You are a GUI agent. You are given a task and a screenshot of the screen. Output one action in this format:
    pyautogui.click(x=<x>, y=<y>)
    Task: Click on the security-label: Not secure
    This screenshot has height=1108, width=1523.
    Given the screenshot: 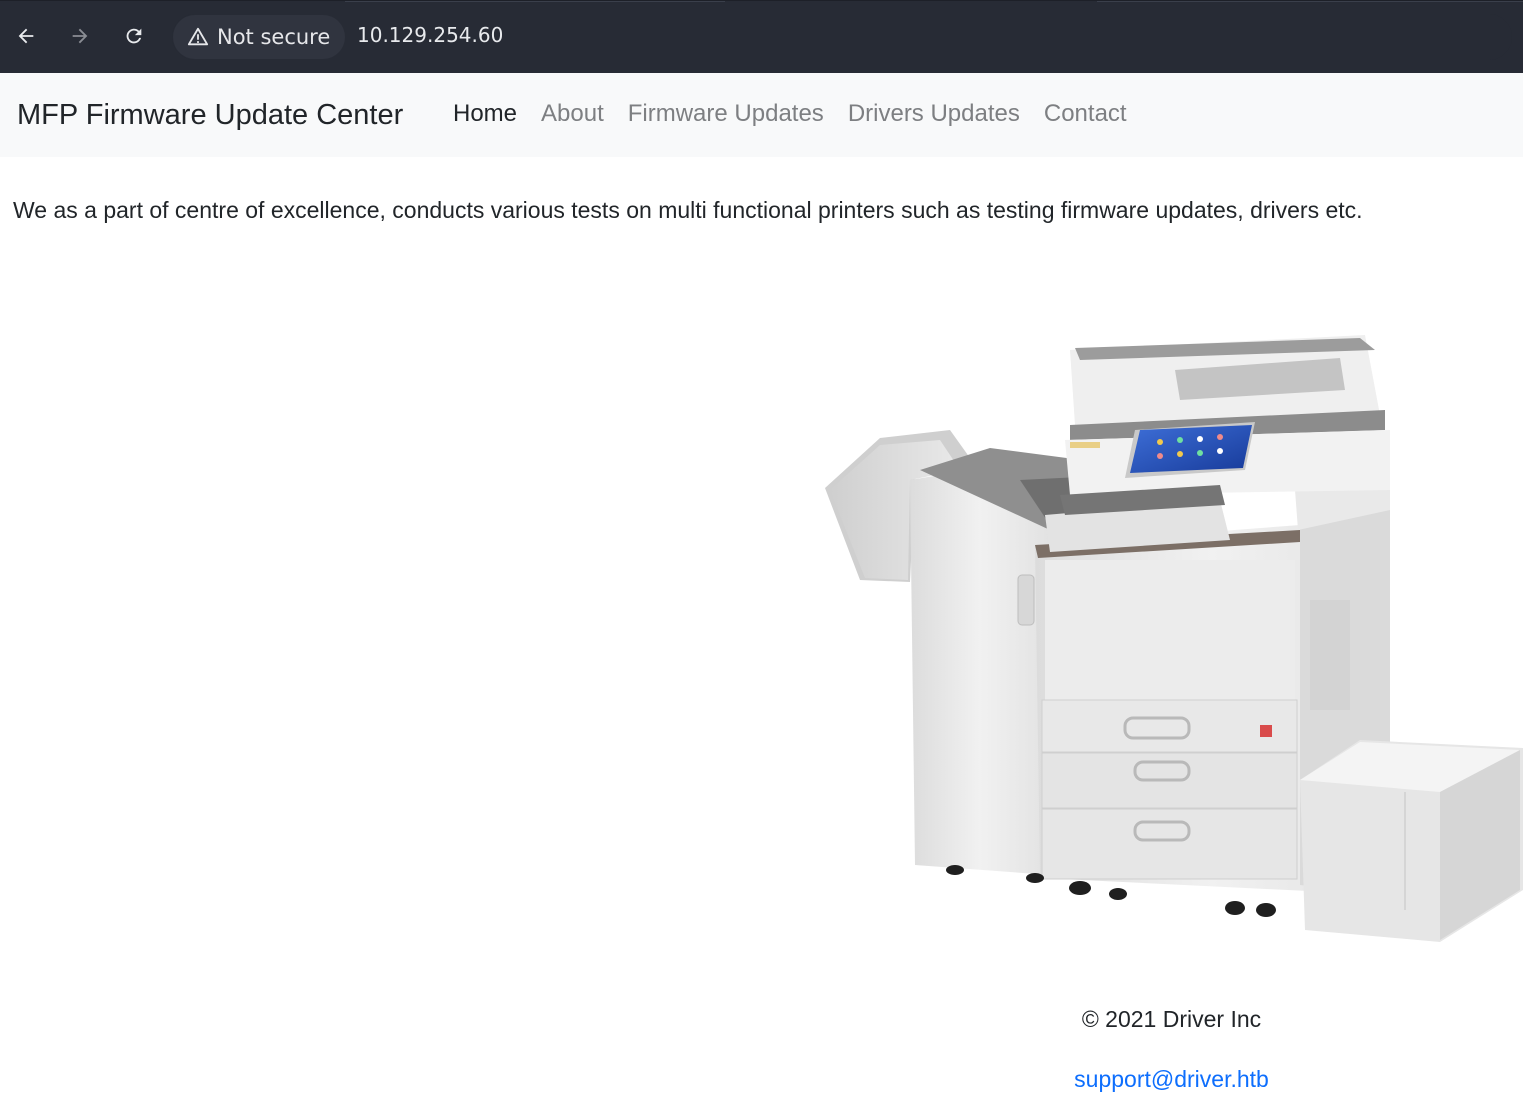 What is the action you would take?
    pyautogui.click(x=274, y=37)
    